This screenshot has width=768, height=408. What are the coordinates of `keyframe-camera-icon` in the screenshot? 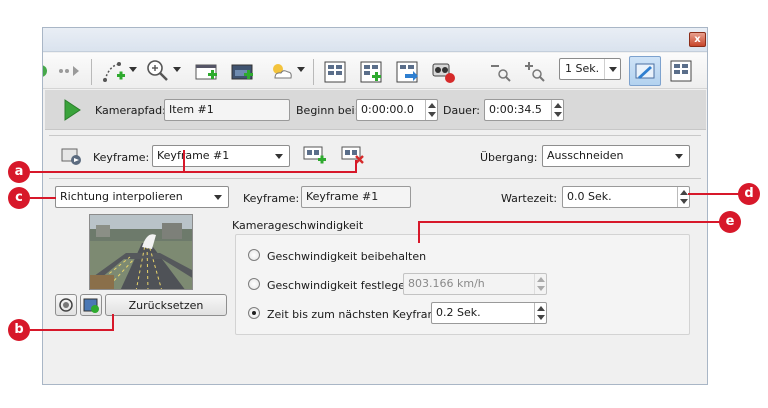 It's located at (71, 156).